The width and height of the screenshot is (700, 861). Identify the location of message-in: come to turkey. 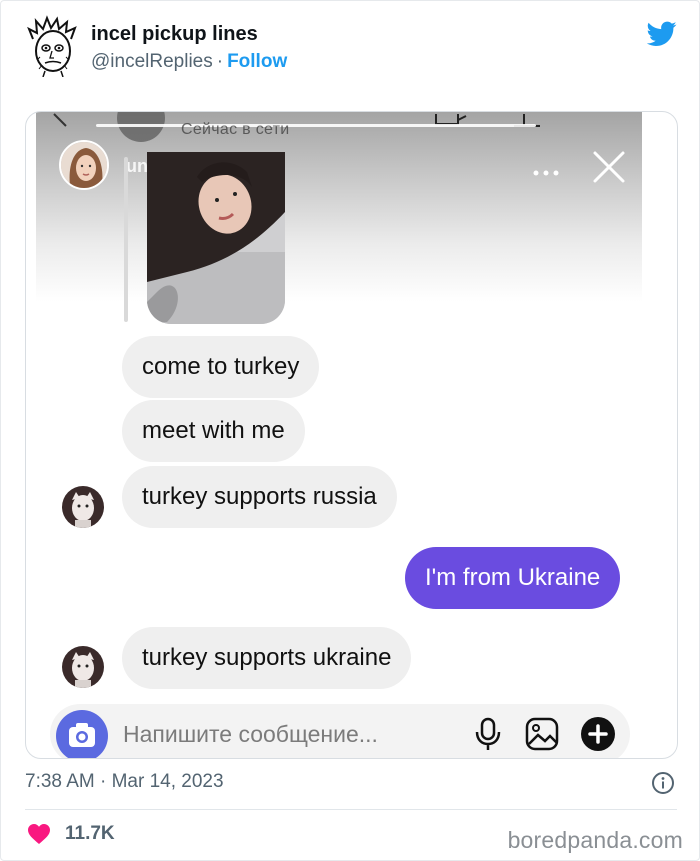
(221, 367).